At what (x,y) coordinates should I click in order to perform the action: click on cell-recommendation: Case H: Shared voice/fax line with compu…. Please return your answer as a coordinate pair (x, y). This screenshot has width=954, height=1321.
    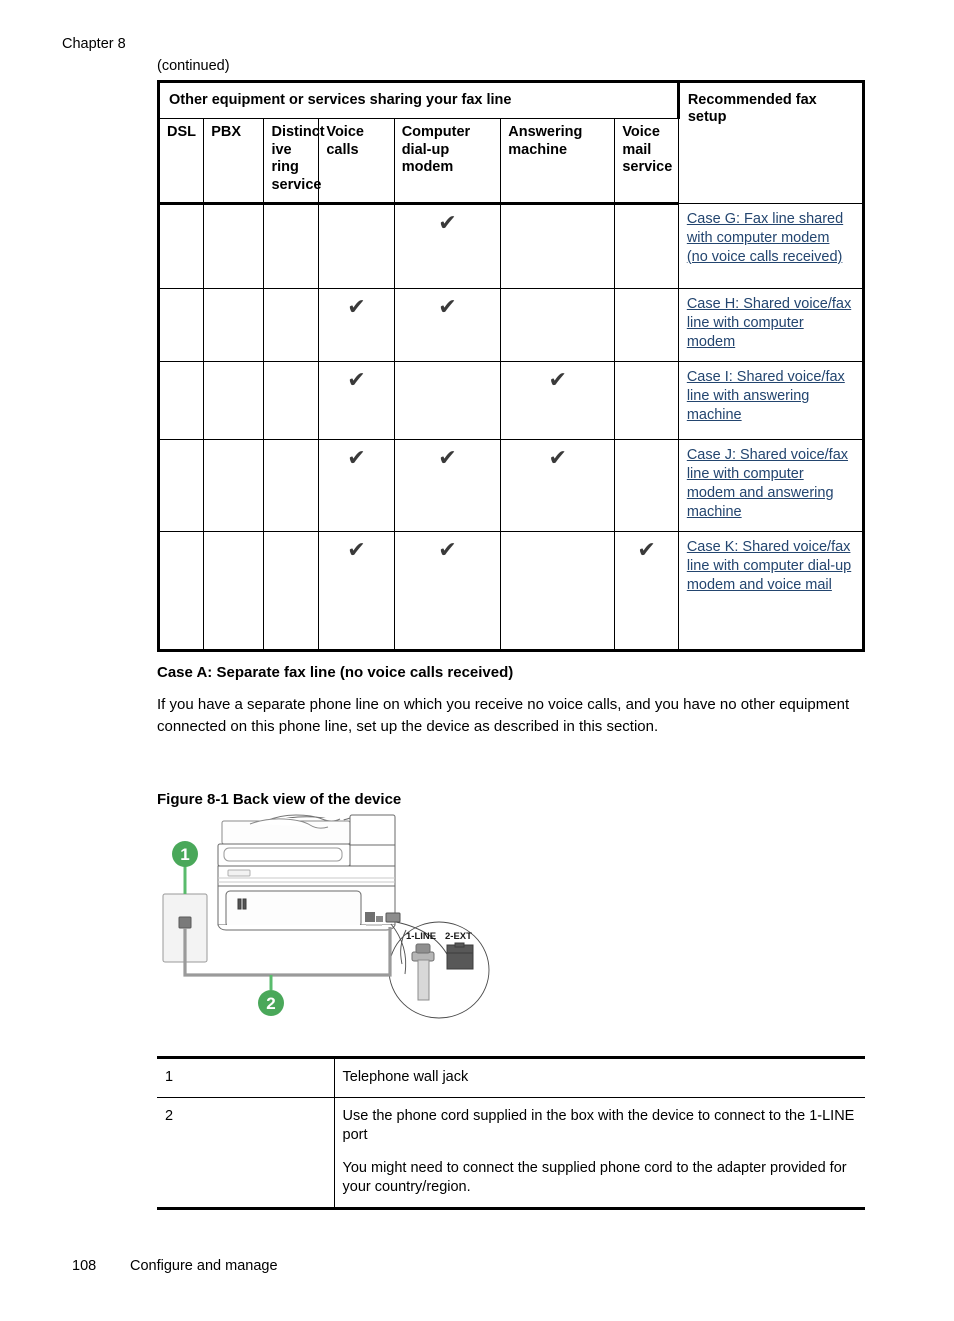
    Looking at the image, I should click on (771, 325).